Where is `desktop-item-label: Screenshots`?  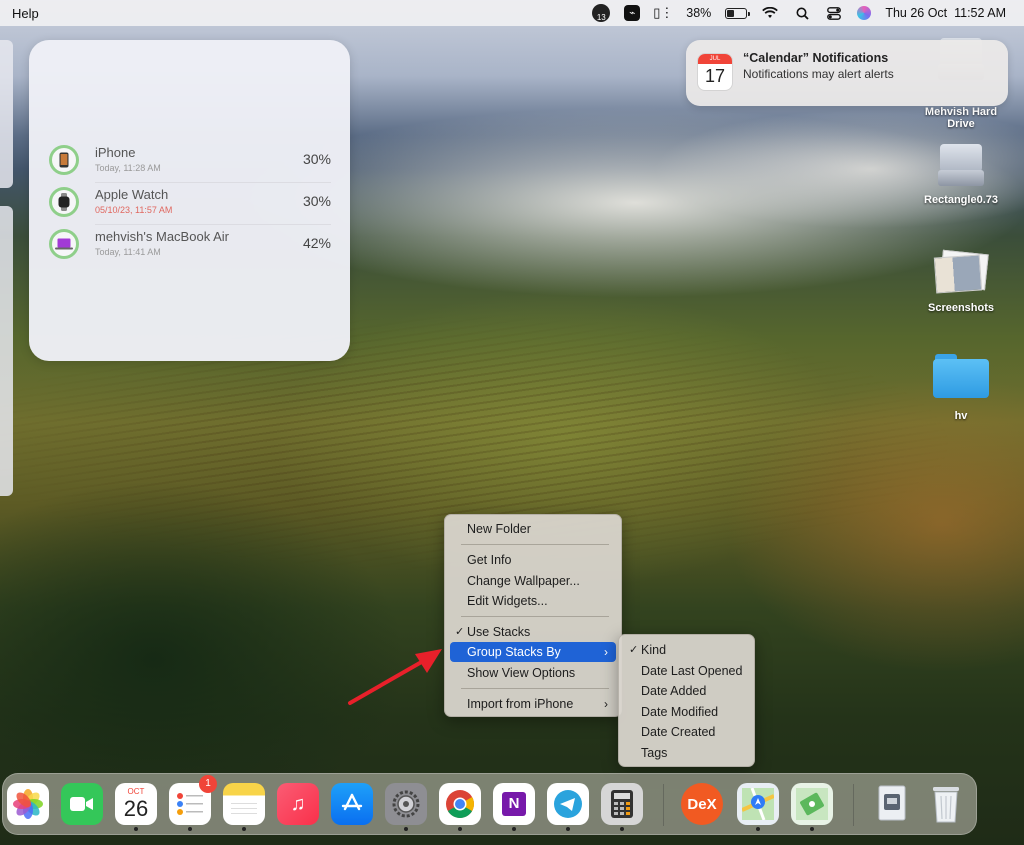 desktop-item-label: Screenshots is located at coordinates (961, 308).